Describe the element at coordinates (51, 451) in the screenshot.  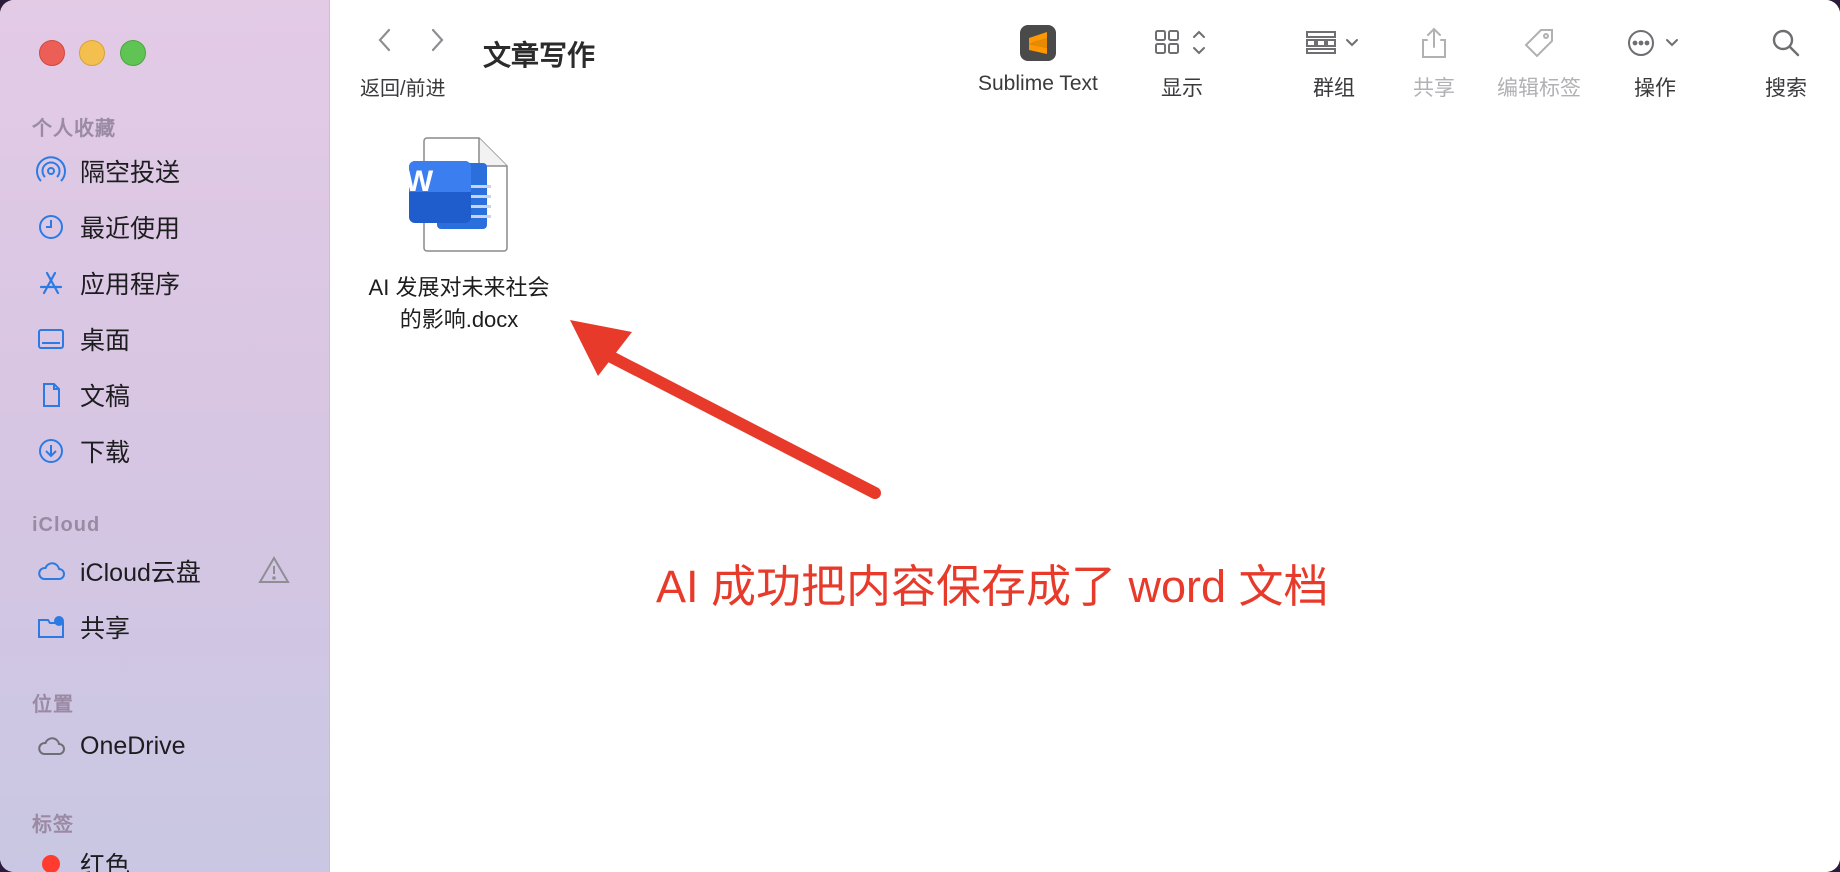
I see `download-icon` at that location.